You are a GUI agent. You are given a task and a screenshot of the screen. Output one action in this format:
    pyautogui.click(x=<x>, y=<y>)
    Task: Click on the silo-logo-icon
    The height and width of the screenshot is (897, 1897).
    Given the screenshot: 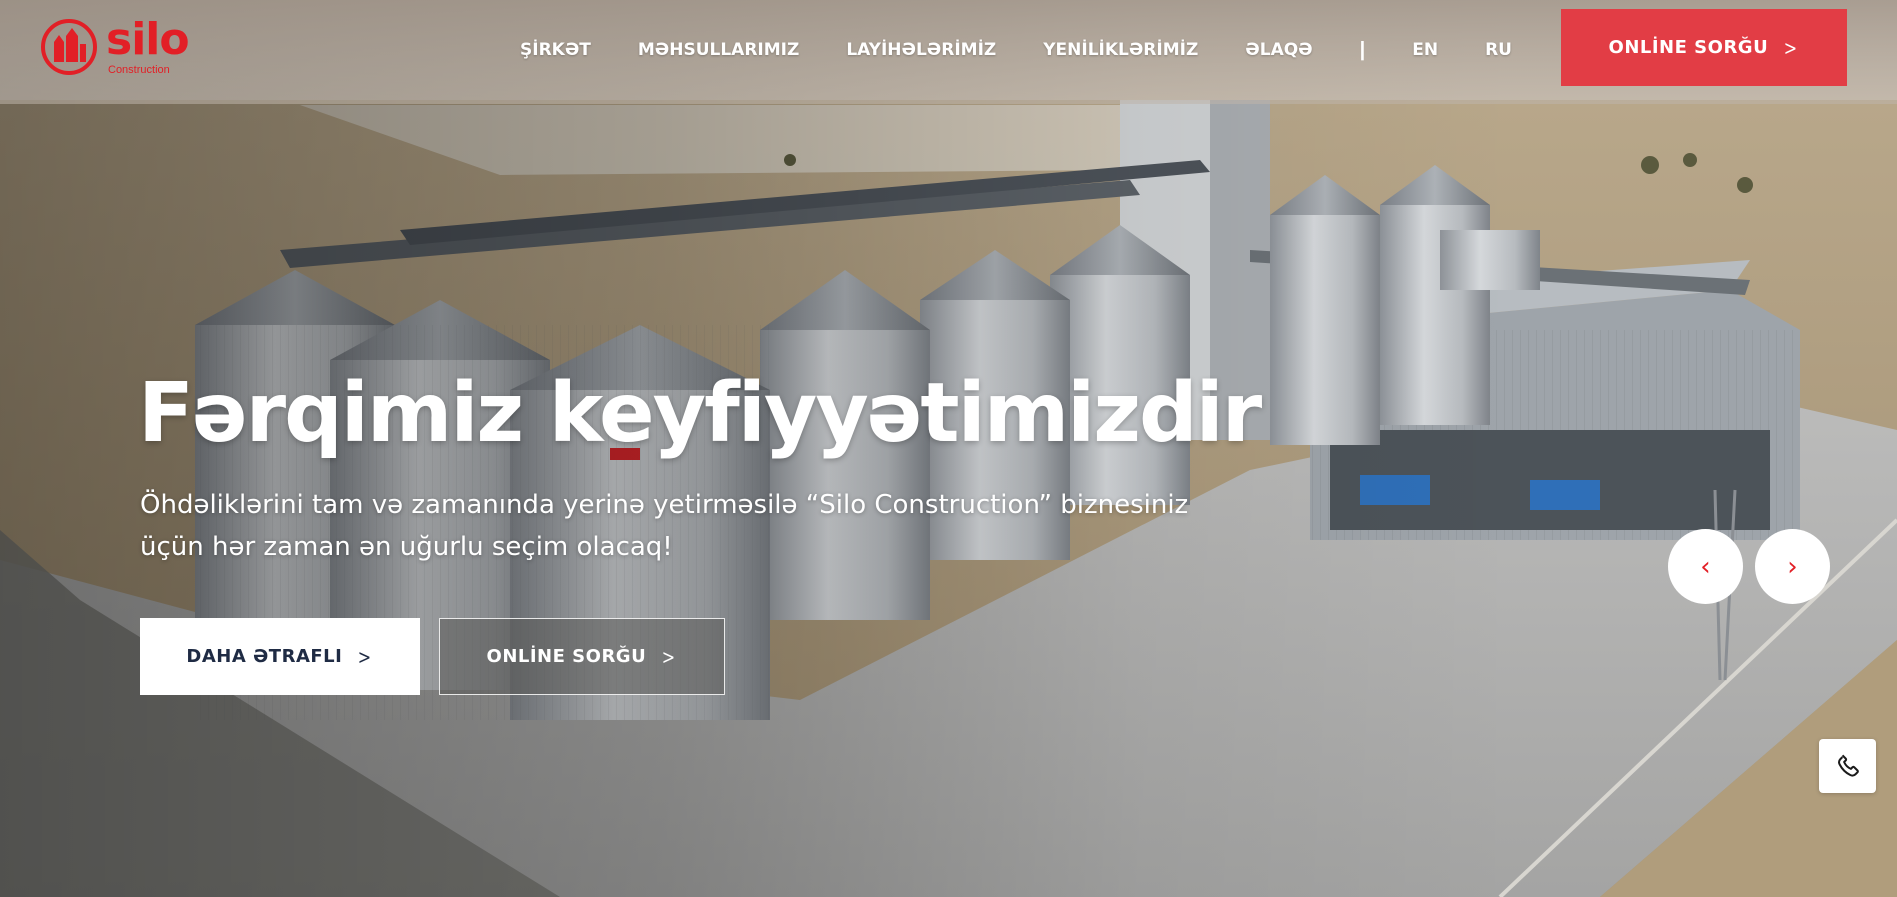 What is the action you would take?
    pyautogui.click(x=69, y=47)
    